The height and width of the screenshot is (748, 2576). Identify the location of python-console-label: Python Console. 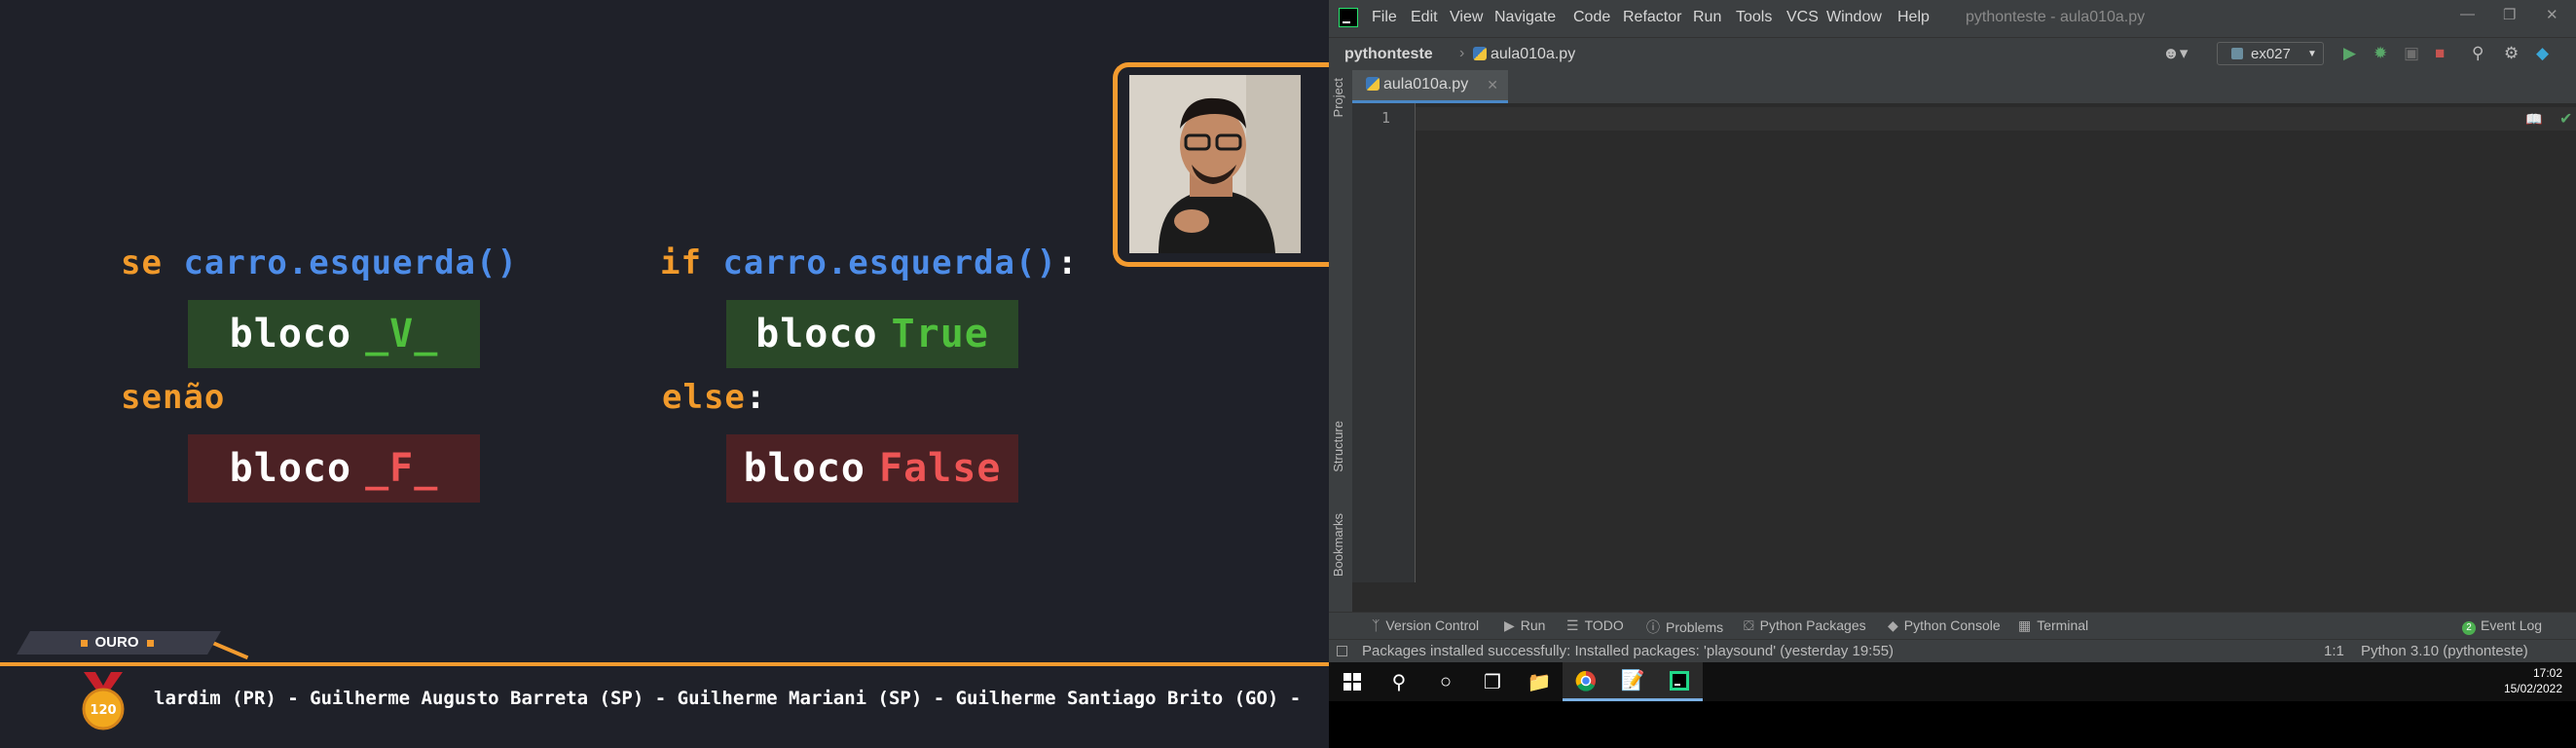
(1952, 625).